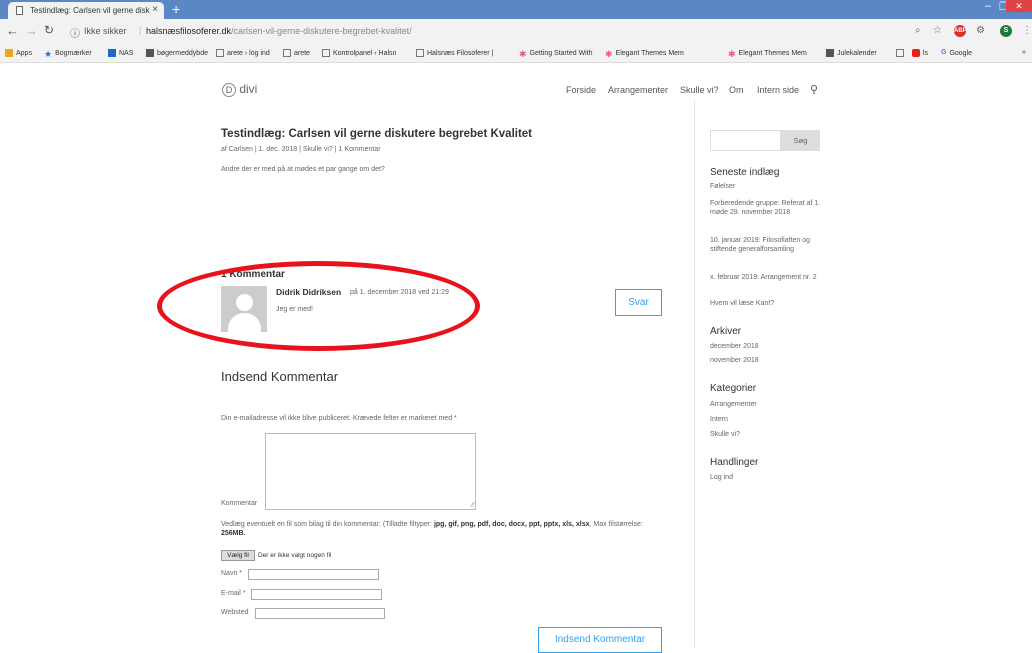  What do you see at coordinates (12, 30) in the screenshot?
I see `back-icon: ←` at bounding box center [12, 30].